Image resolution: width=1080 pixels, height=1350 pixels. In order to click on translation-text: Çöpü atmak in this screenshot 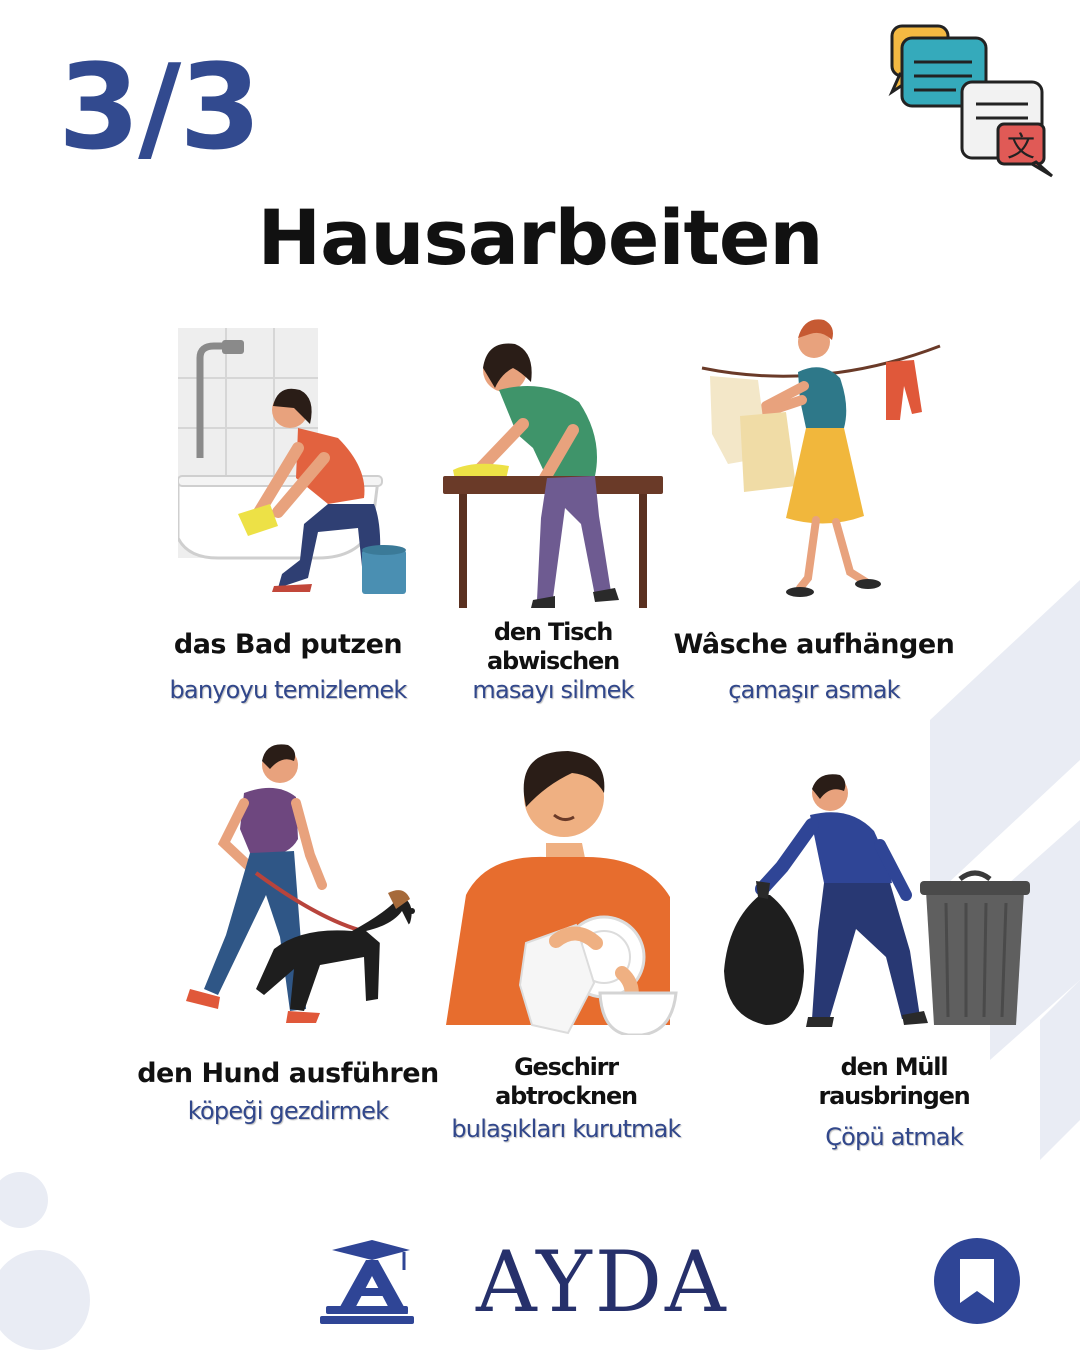, I will do `click(894, 1137)`.